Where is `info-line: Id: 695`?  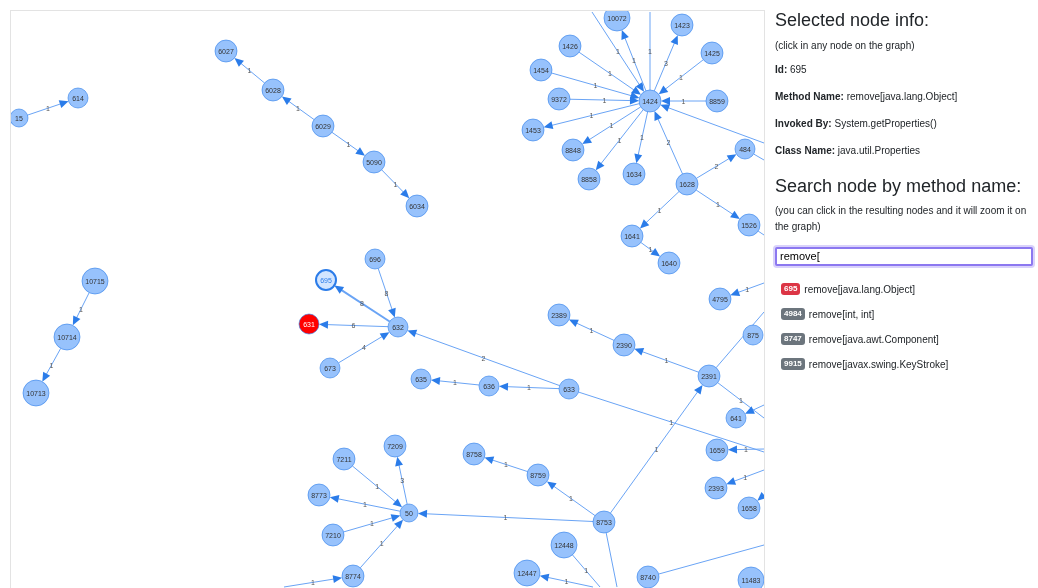 info-line: Id: 695 is located at coordinates (791, 69).